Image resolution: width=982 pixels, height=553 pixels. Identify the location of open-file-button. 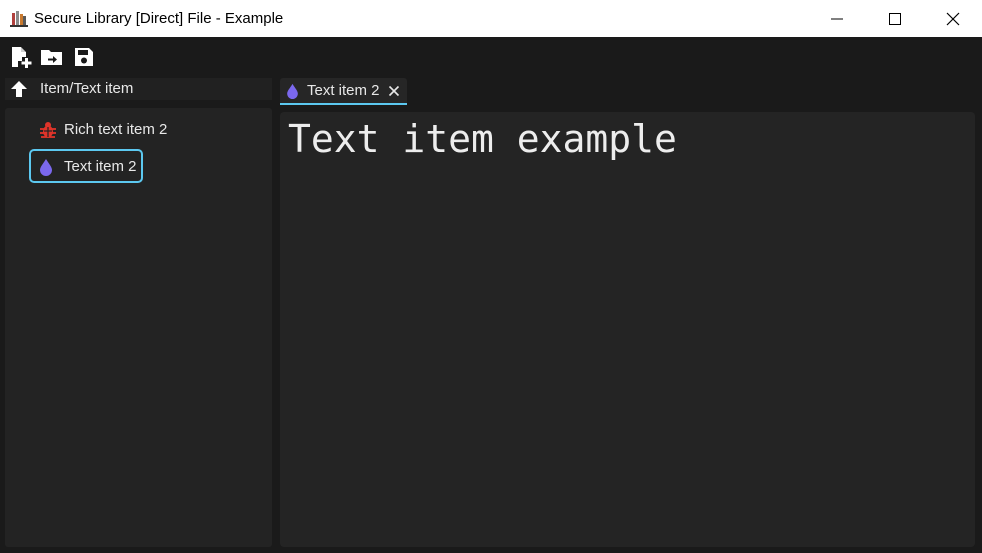
(52, 57).